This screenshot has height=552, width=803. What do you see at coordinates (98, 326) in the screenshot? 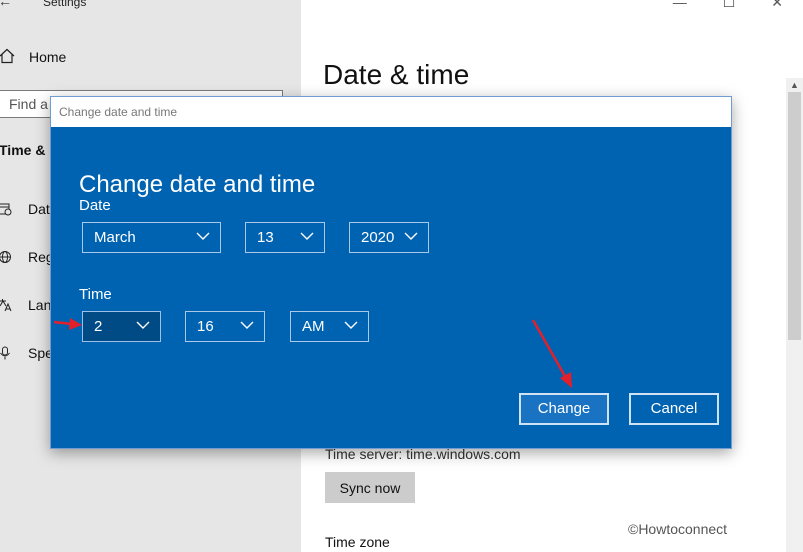
I see `hour-value: 2` at bounding box center [98, 326].